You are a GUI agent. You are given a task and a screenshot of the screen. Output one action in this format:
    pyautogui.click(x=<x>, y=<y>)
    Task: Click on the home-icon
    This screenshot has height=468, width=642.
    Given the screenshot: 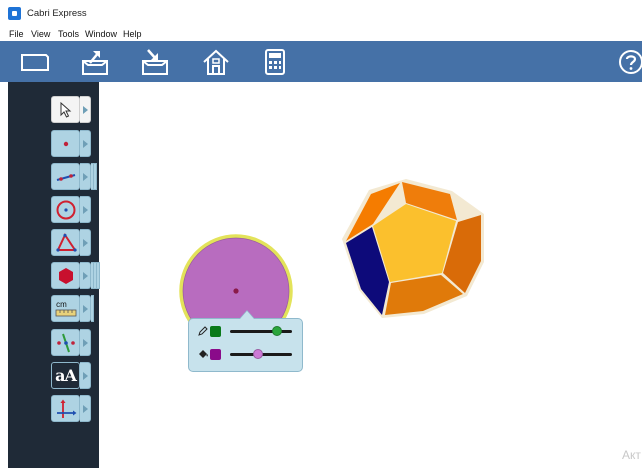 What is the action you would take?
    pyautogui.click(x=216, y=62)
    